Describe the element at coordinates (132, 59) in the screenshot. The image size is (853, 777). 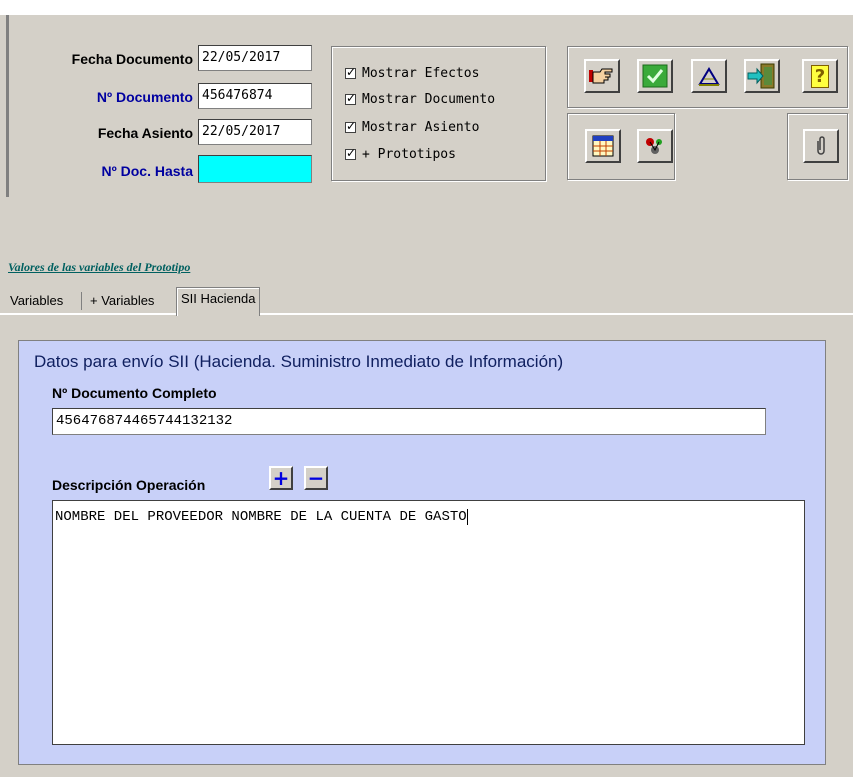
I see `fecha-documento-label: Fecha Documento` at that location.